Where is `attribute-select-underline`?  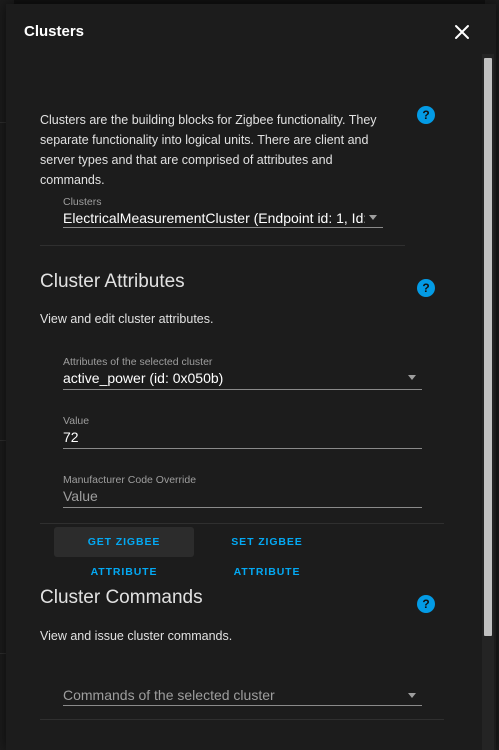
attribute-select-underline is located at coordinates (242, 389).